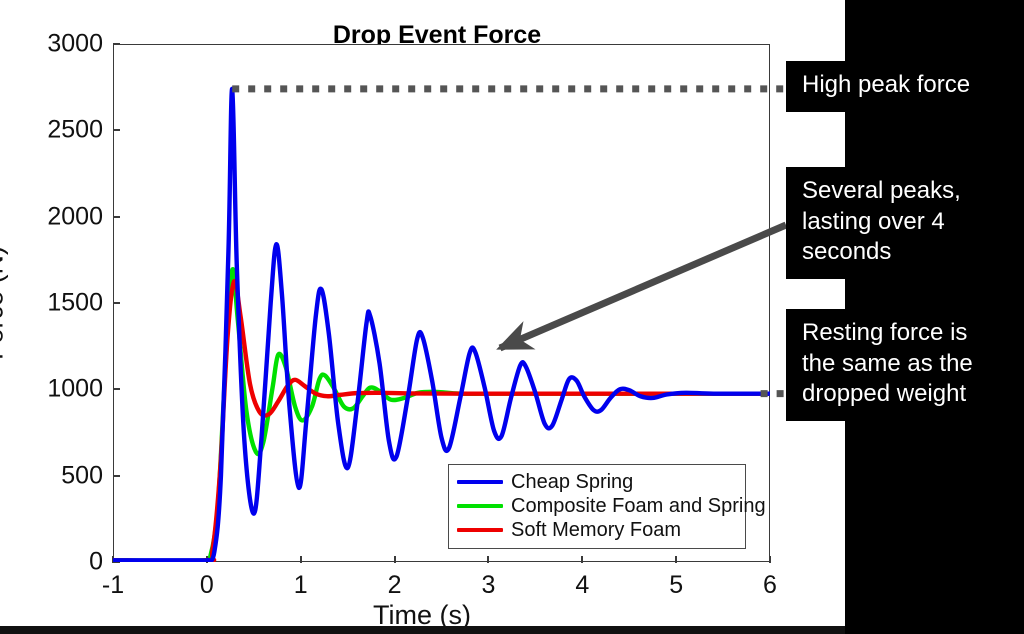  Describe the element at coordinates (582, 585) in the screenshot. I see `x-tick-label: 4` at that location.